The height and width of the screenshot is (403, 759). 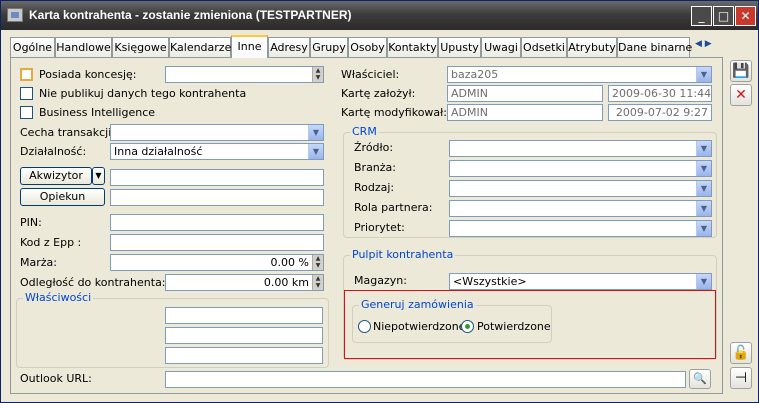 I want to click on potwierdzone-label: Potwierdzone, so click(x=514, y=326).